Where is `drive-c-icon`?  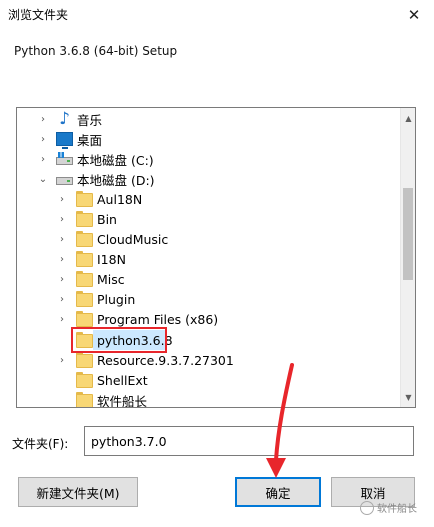 drive-c-icon is located at coordinates (64, 158).